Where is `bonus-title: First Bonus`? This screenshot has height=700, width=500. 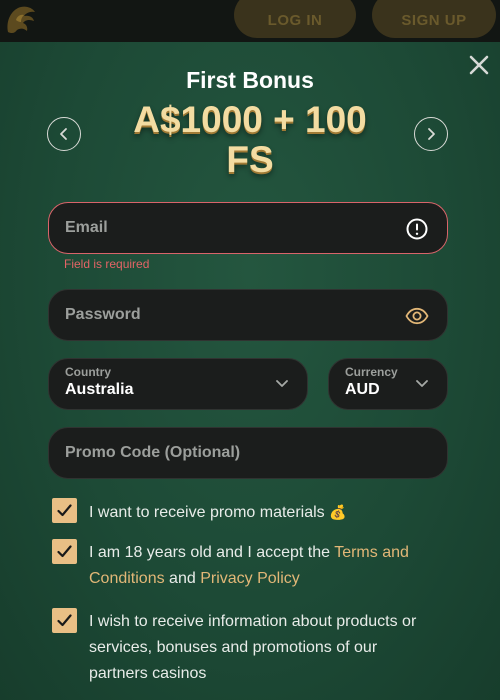 bonus-title: First Bonus is located at coordinates (250, 80).